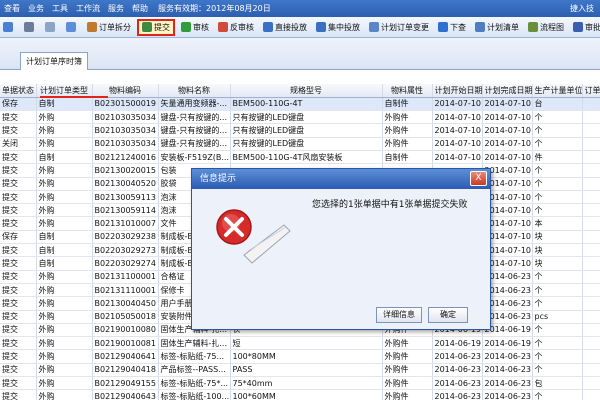 The image size is (600, 400). I want to click on table-cell: 100*60MM, so click(306, 394).